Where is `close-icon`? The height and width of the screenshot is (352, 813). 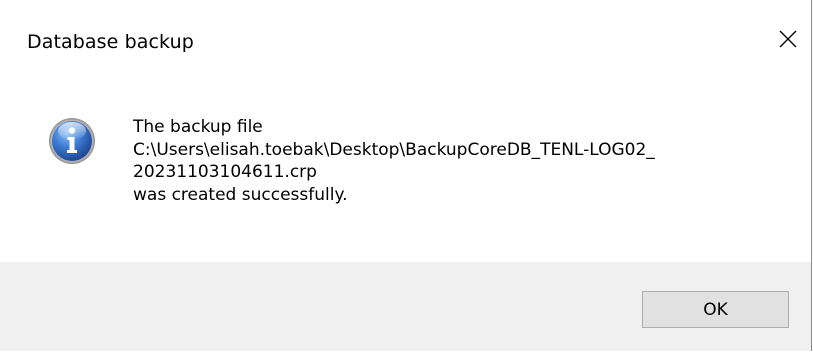
close-icon is located at coordinates (788, 39).